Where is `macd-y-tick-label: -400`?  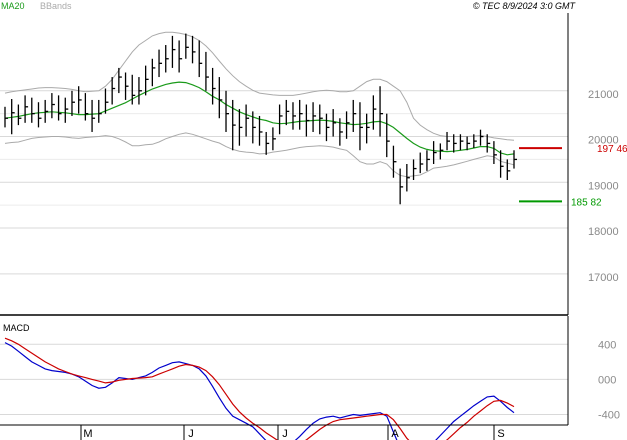
macd-y-tick-label: -400 is located at coordinates (609, 415).